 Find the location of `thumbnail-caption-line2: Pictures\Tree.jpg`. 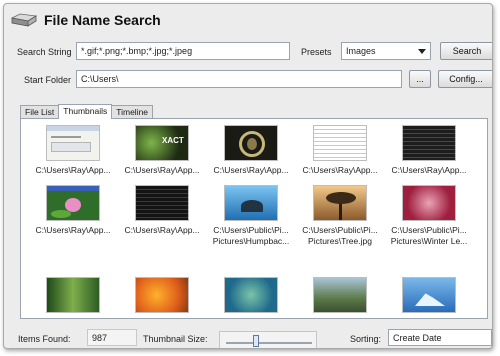

thumbnail-caption-line2: Pictures\Tree.jpg is located at coordinates (340, 241).